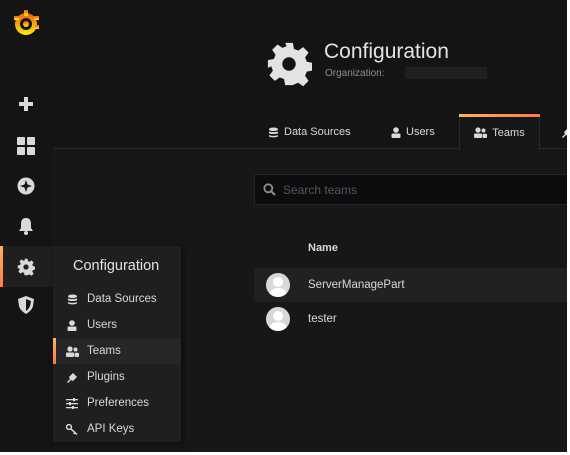 This screenshot has height=455, width=570. Describe the element at coordinates (106, 377) in the screenshot. I see `menu-item-label: Plugins` at that location.